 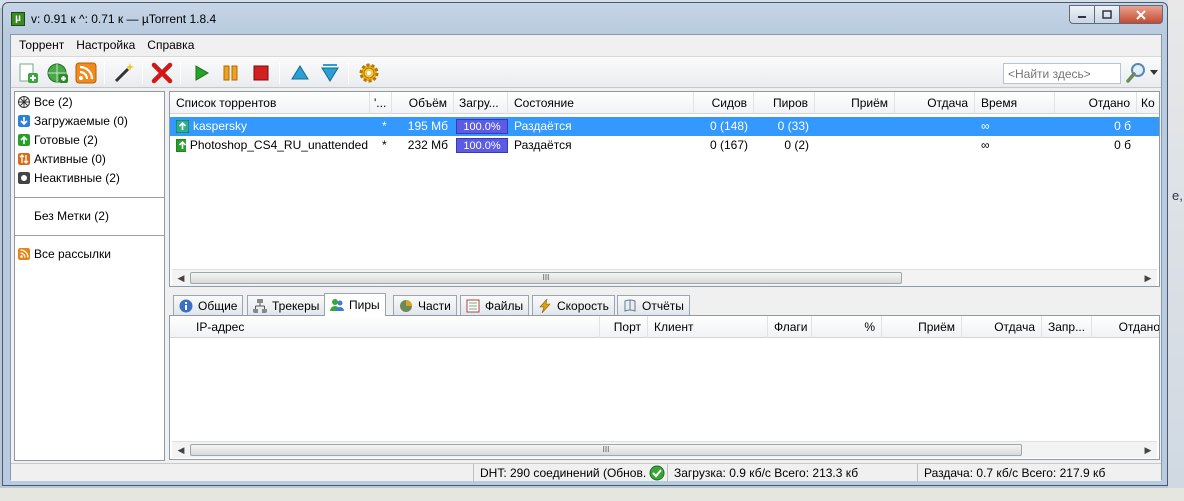 I want to click on col-size: Объём, so click(x=423, y=103).